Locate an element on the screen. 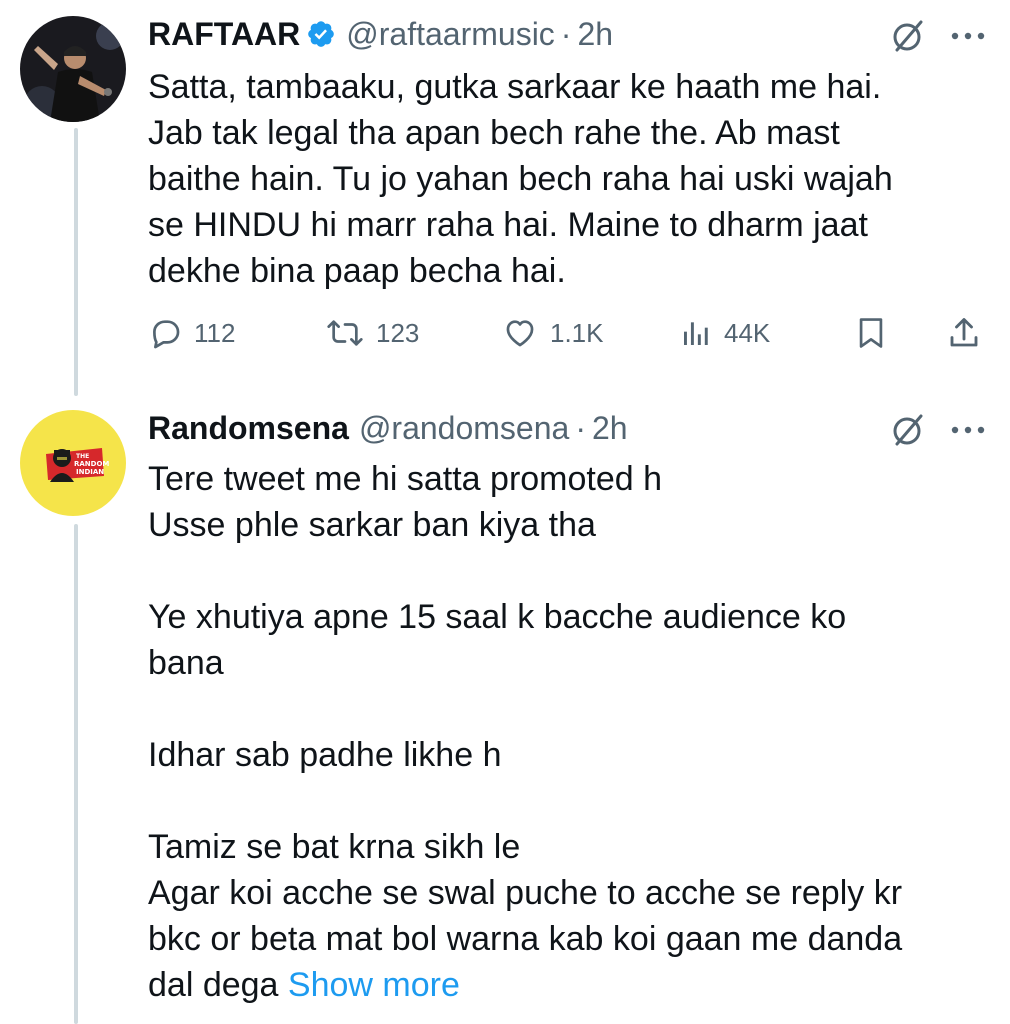 The height and width of the screenshot is (1024, 1010). share-icon is located at coordinates (964, 332).